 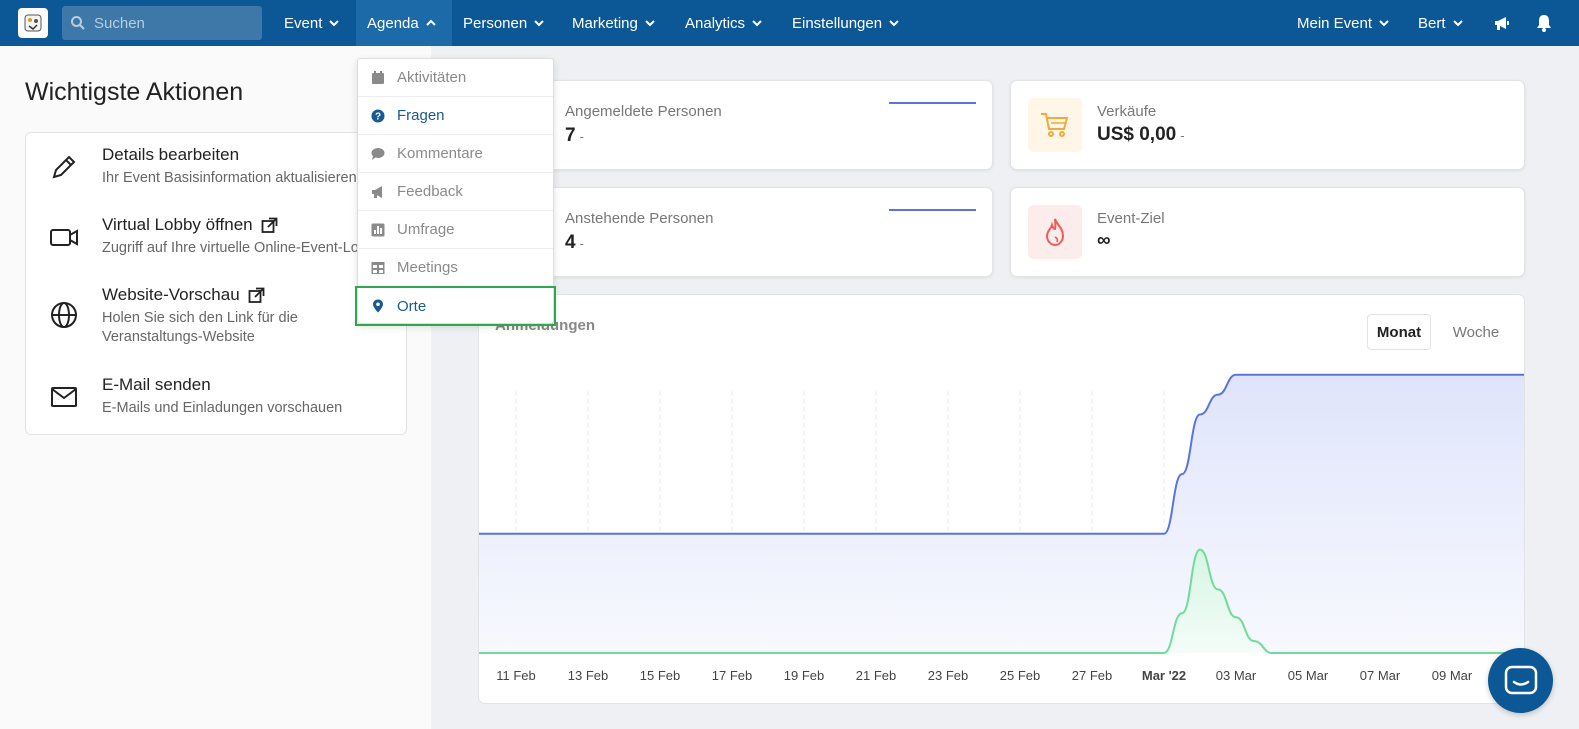 What do you see at coordinates (516, 675) in the screenshot?
I see `x-tick-label: 11 Feb` at bounding box center [516, 675].